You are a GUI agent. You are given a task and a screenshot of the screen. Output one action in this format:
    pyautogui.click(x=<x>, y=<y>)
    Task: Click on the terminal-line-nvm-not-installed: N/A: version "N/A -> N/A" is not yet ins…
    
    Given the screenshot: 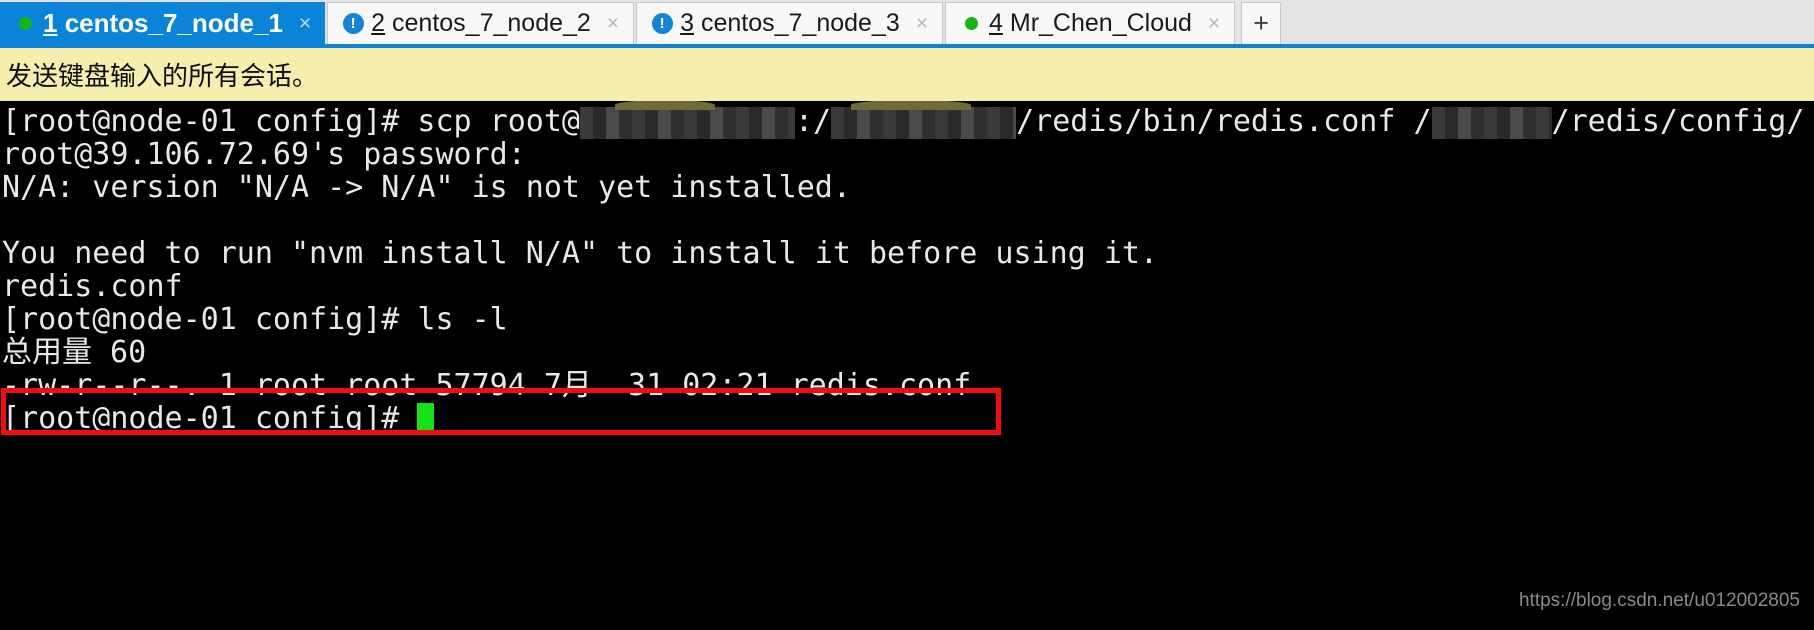 What is the action you would take?
    pyautogui.click(x=426, y=187)
    